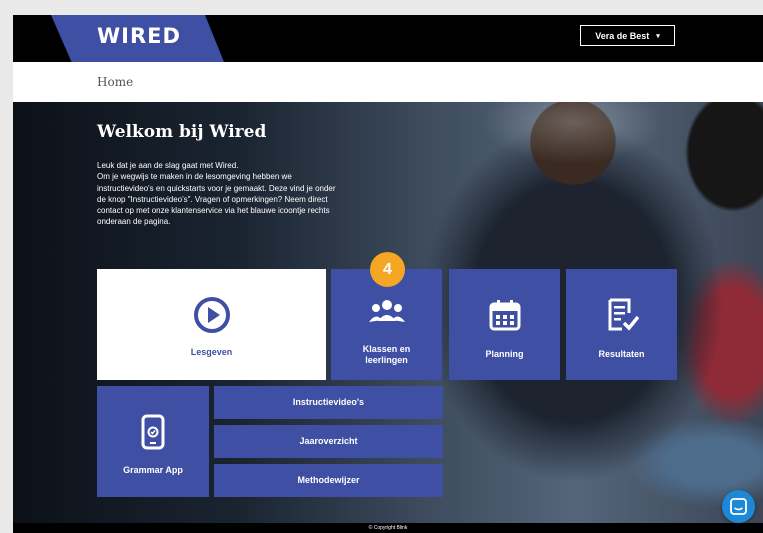  What do you see at coordinates (505, 316) in the screenshot?
I see `calendar-icon` at bounding box center [505, 316].